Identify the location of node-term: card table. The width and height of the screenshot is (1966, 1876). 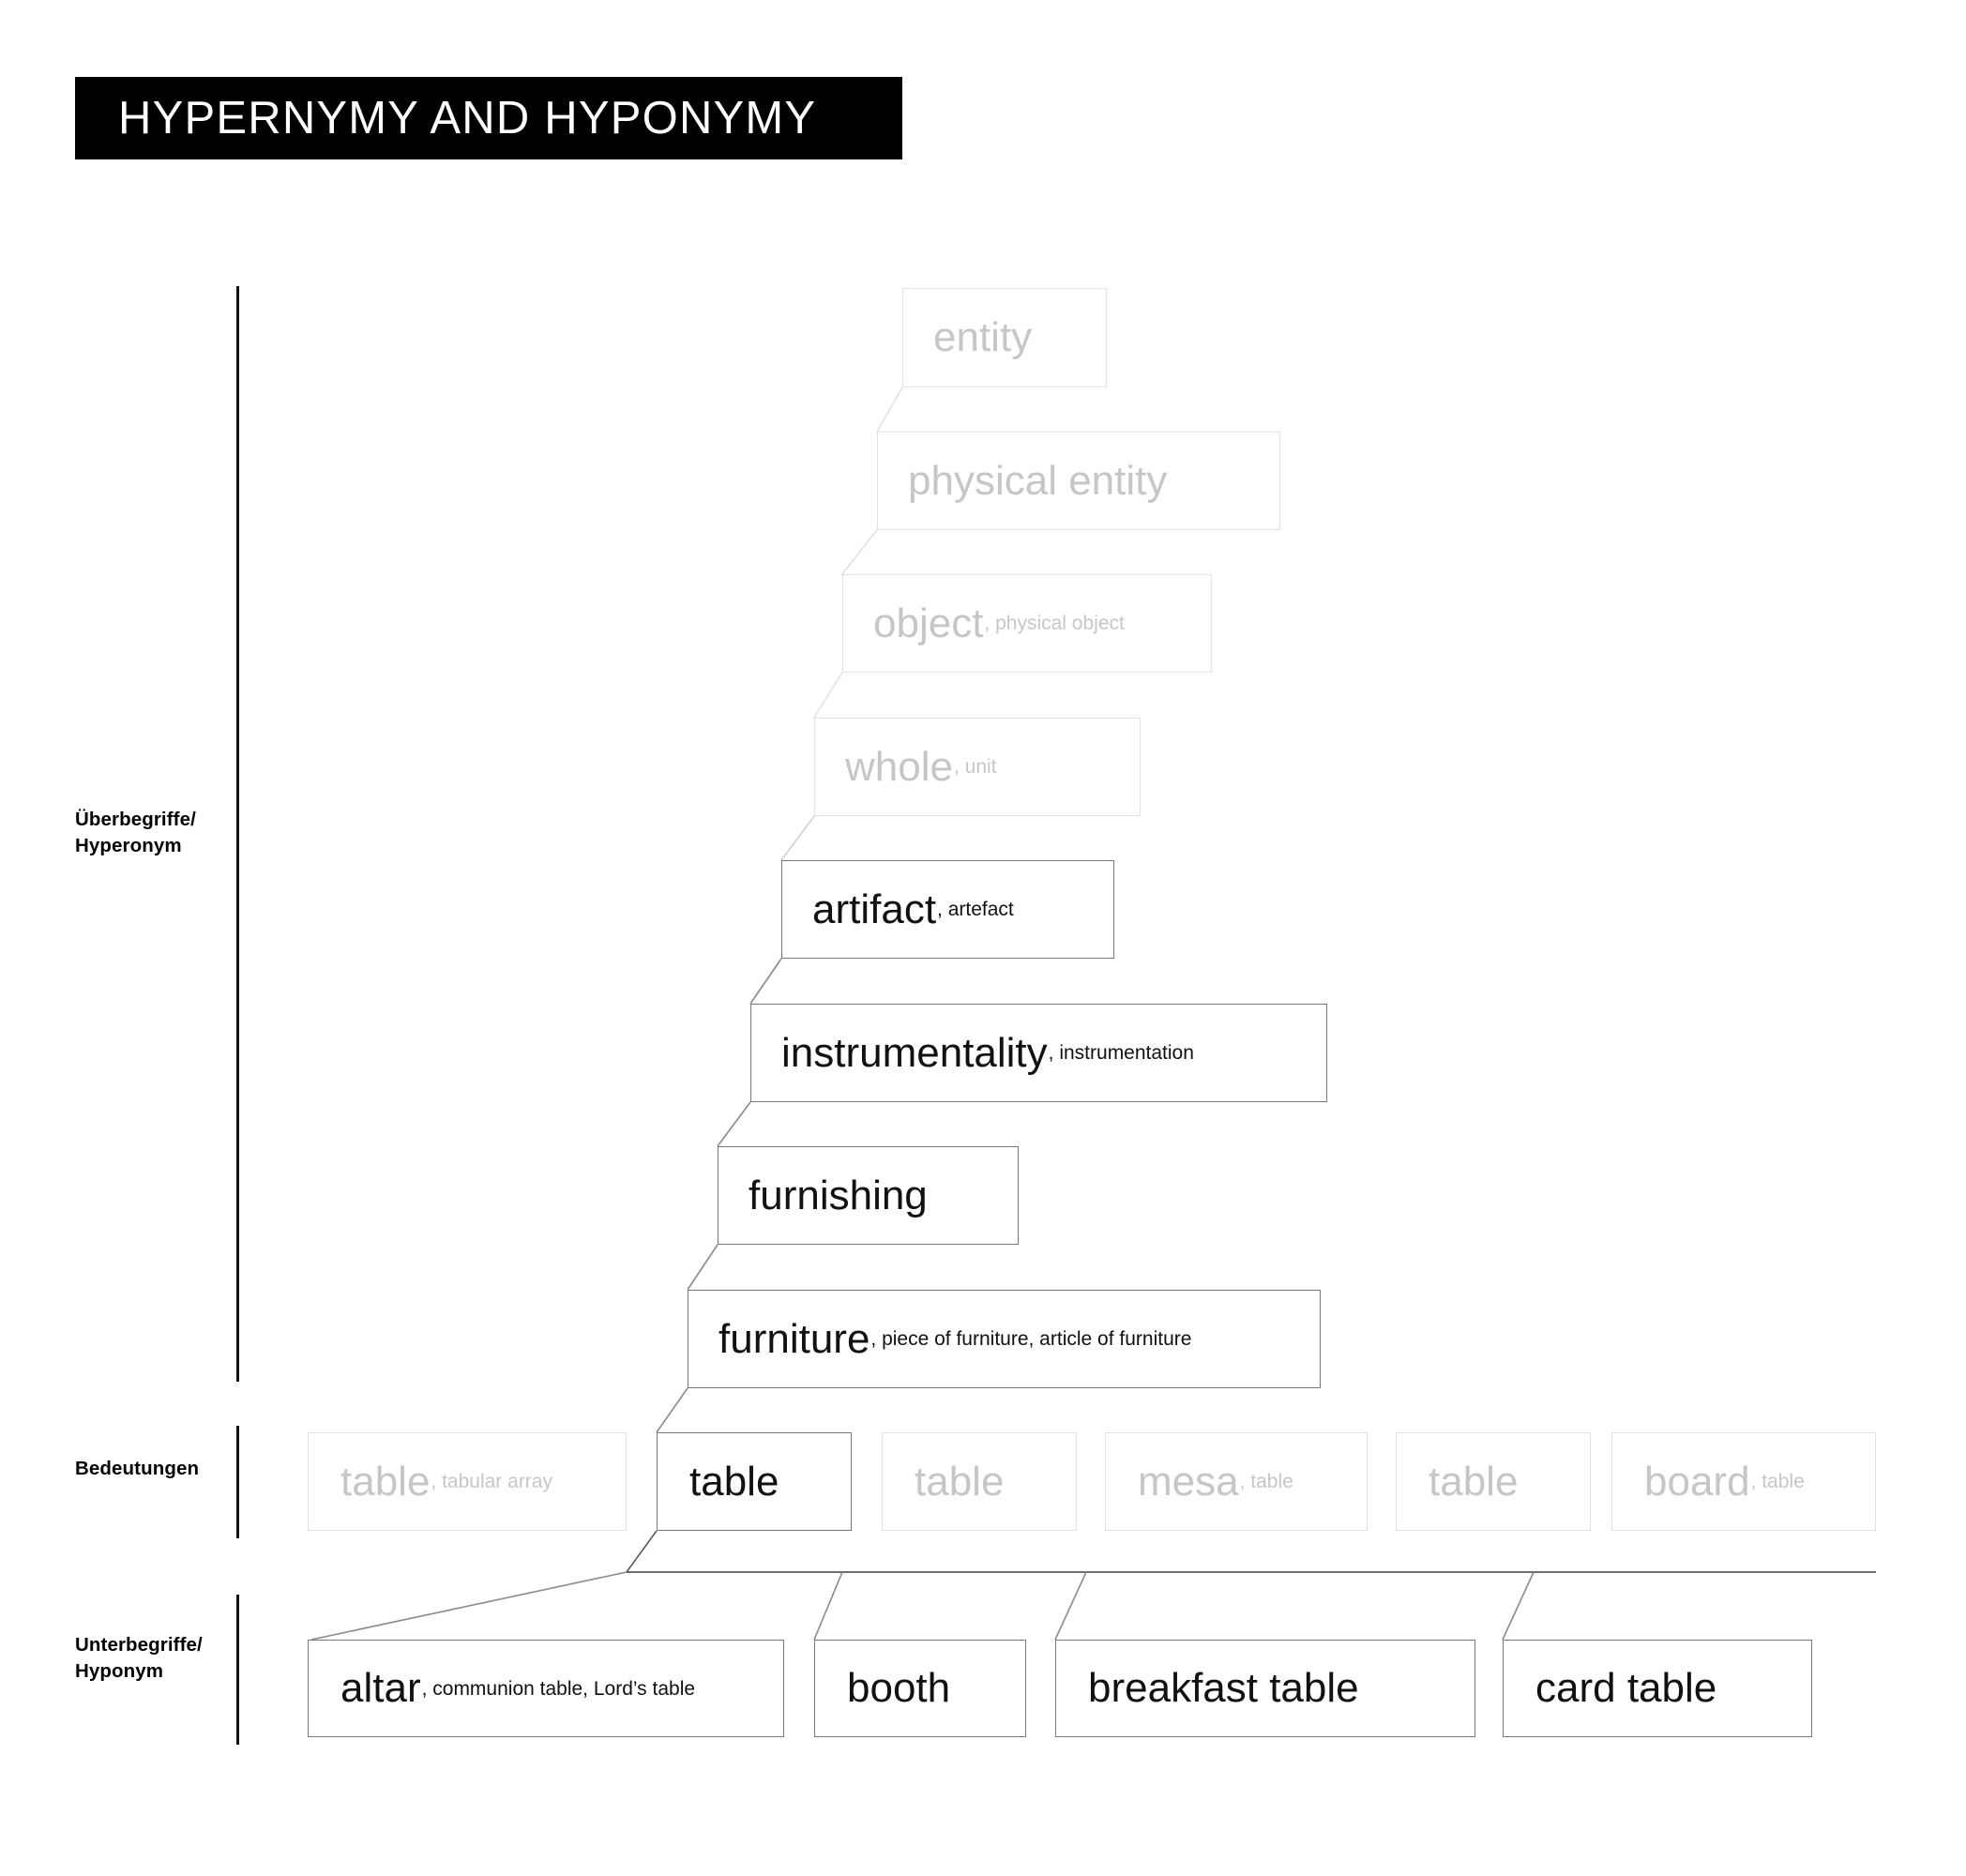
(1626, 1688).